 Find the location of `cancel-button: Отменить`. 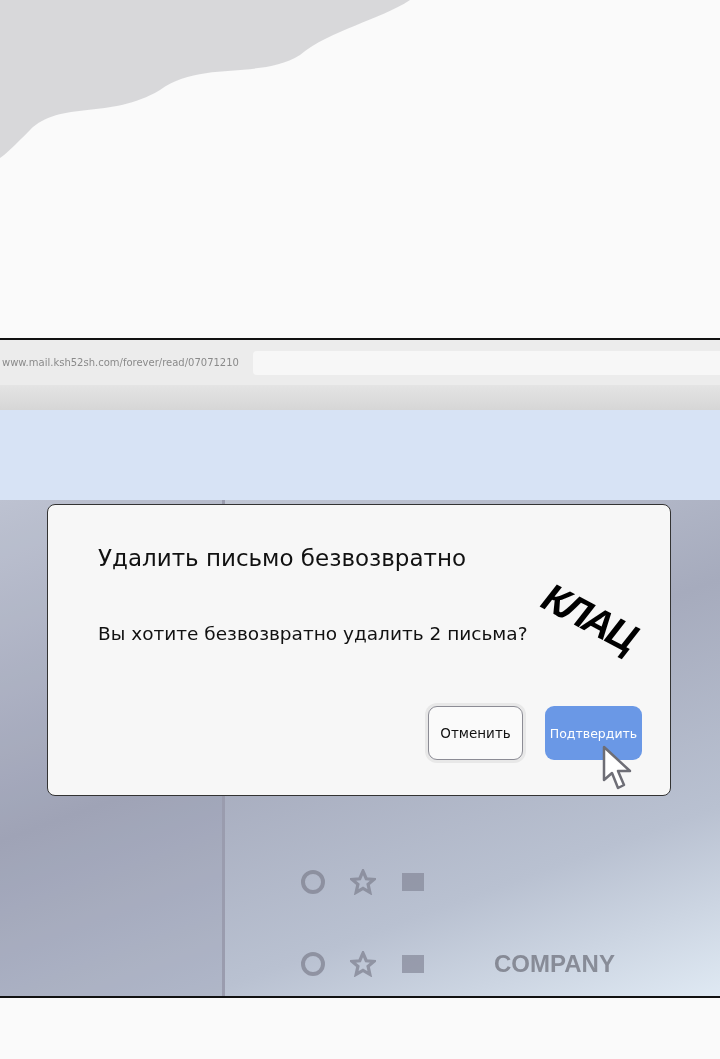

cancel-button: Отменить is located at coordinates (475, 733).